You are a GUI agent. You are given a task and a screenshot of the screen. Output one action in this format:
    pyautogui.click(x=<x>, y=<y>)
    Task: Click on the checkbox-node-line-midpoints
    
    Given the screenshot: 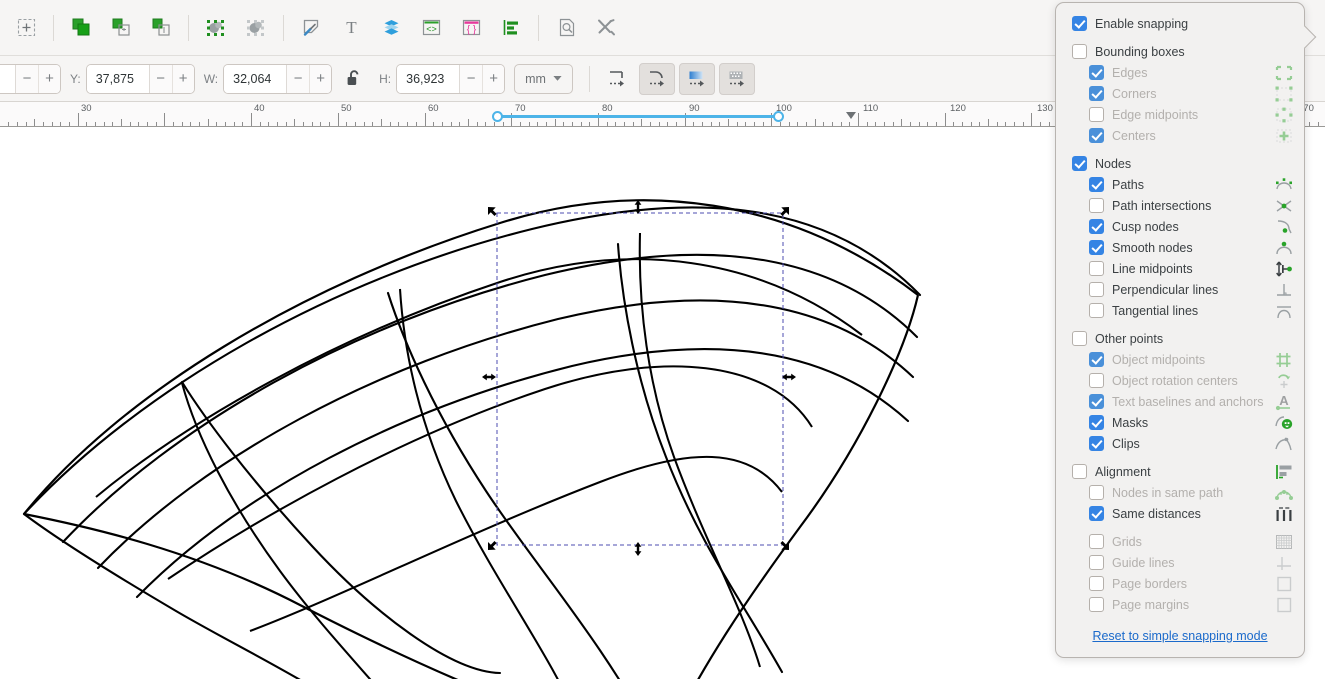 What is the action you would take?
    pyautogui.click(x=1096, y=268)
    